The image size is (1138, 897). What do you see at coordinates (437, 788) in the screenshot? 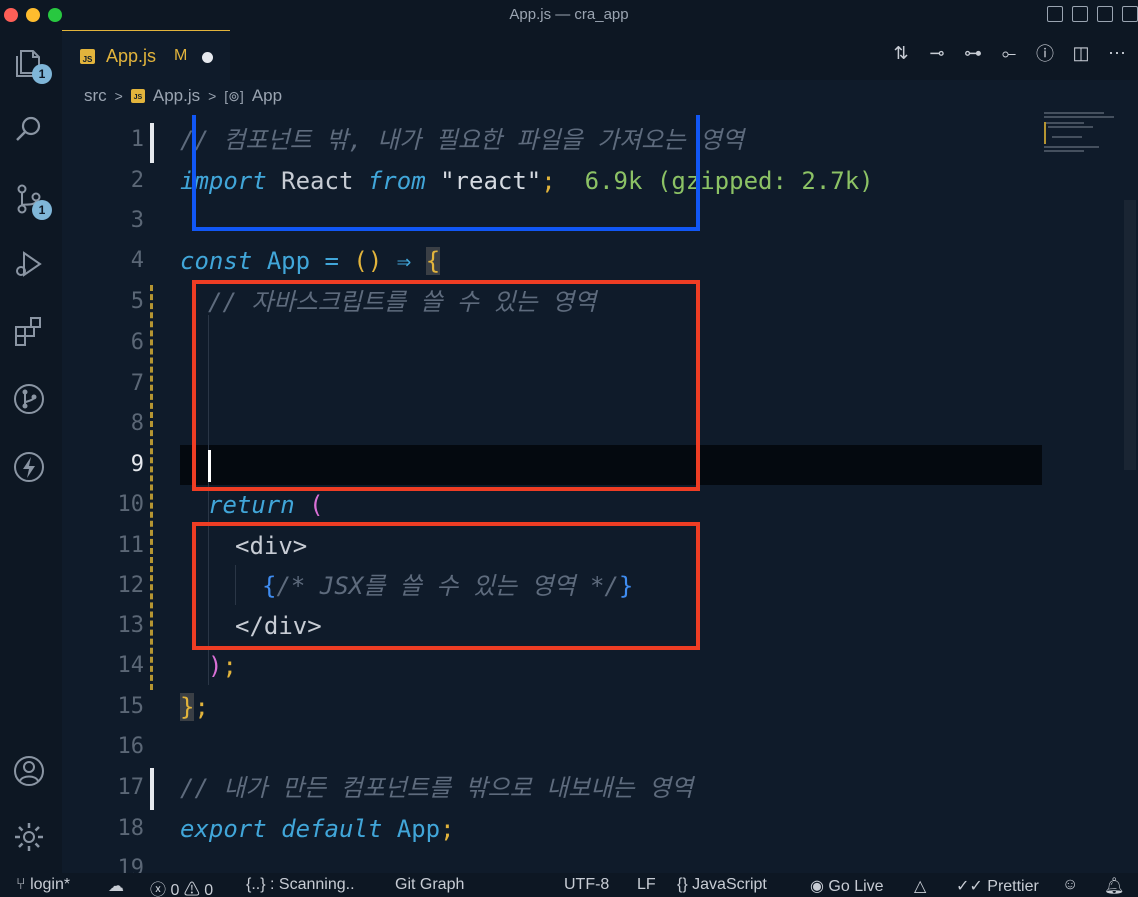
I see `code-comment: // 내가 만든 컴포넌트를 밖으로 내보내는 영역` at bounding box center [437, 788].